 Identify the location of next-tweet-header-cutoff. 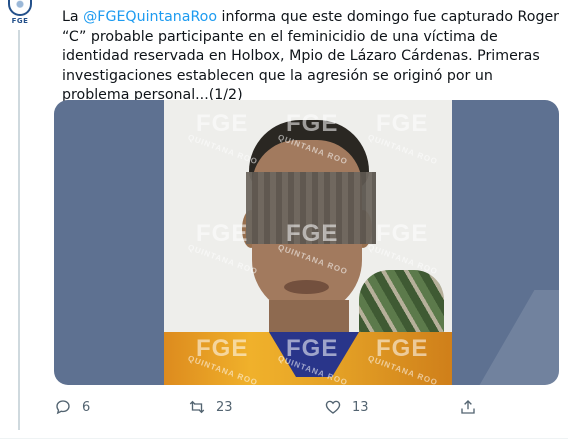
(312, 444).